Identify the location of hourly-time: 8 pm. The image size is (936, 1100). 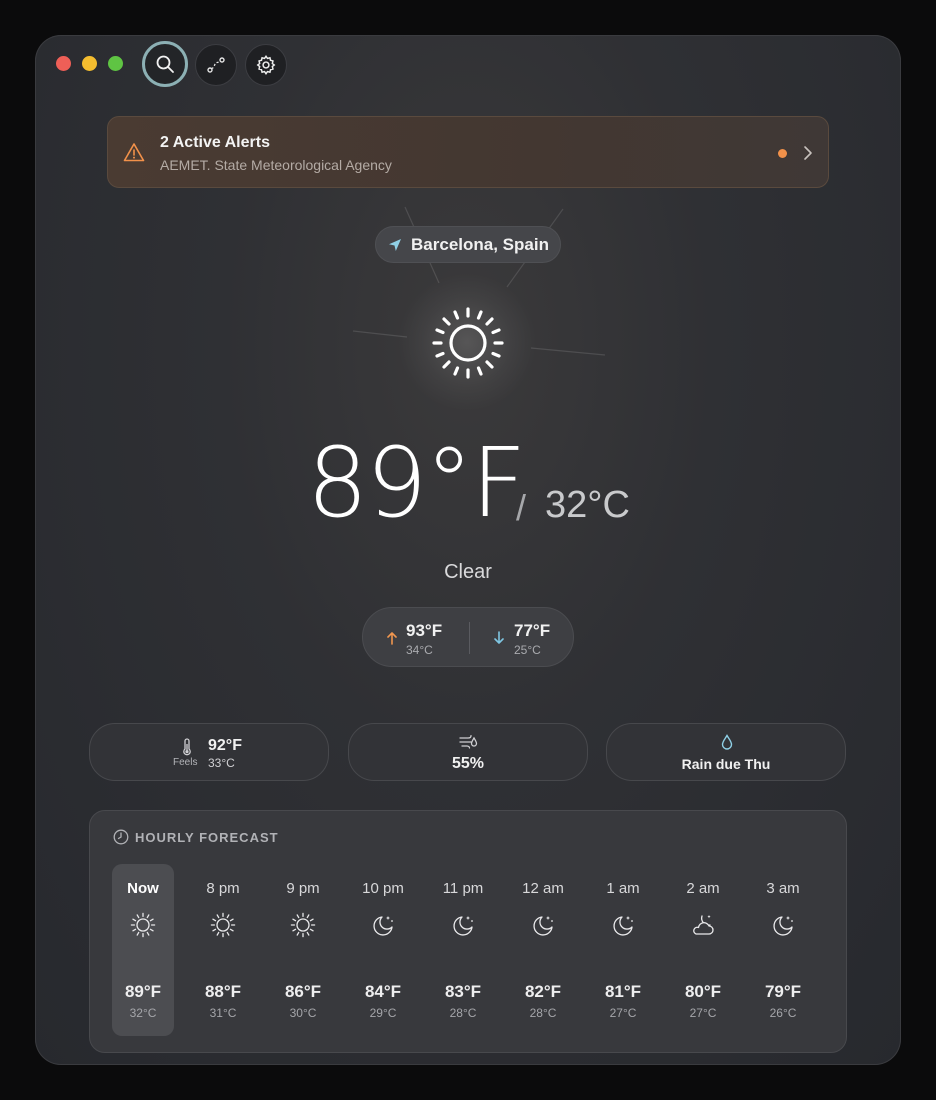
(223, 888).